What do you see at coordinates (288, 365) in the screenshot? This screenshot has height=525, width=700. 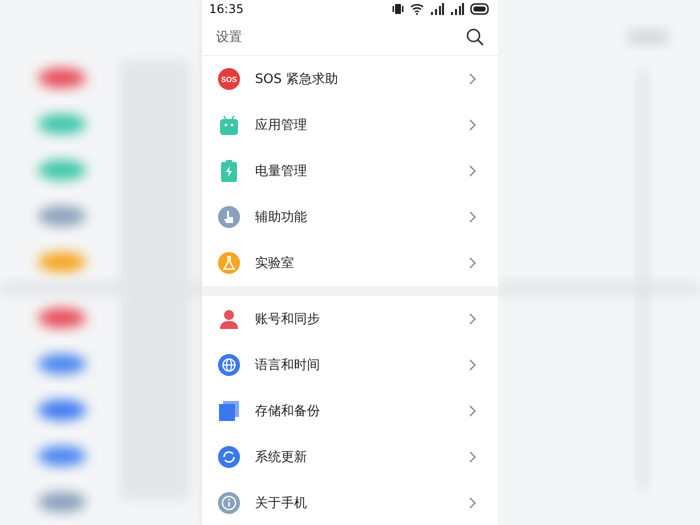 I see `item-label: 语言和时间` at bounding box center [288, 365].